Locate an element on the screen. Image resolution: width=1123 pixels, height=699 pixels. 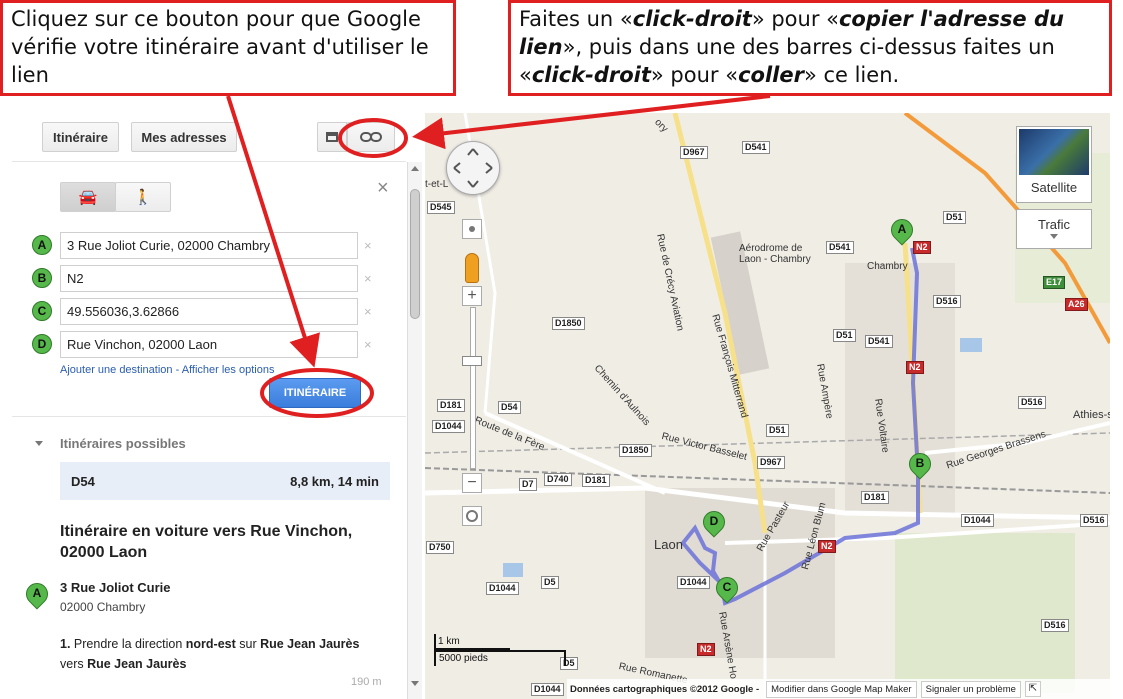
zoom-slider-handle is located at coordinates (472, 361).